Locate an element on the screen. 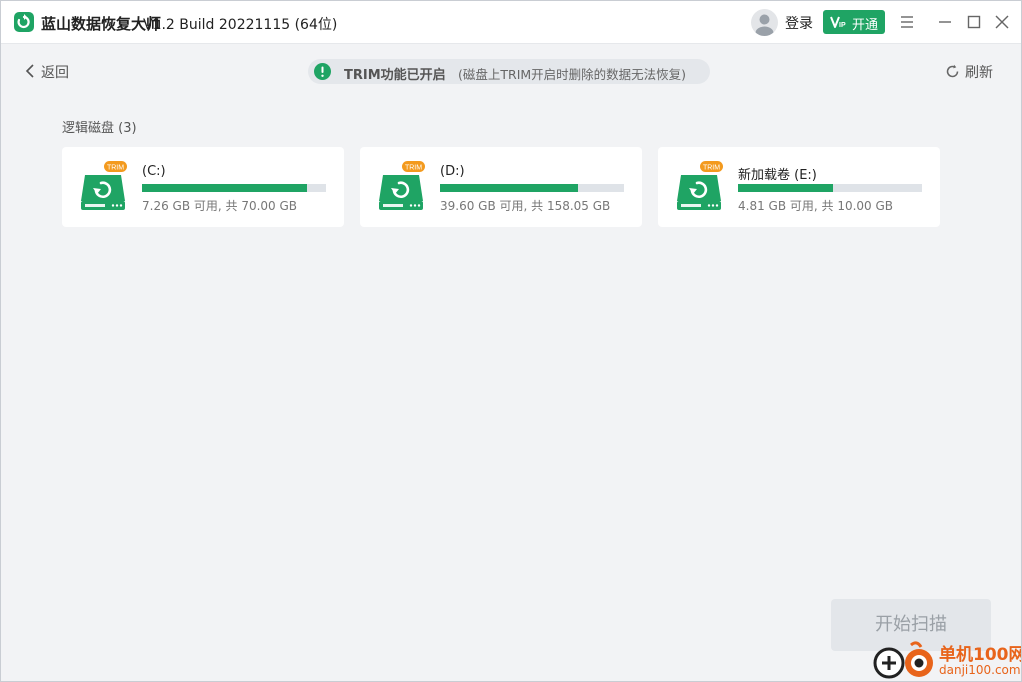  disk-name: (D:) is located at coordinates (452, 171).